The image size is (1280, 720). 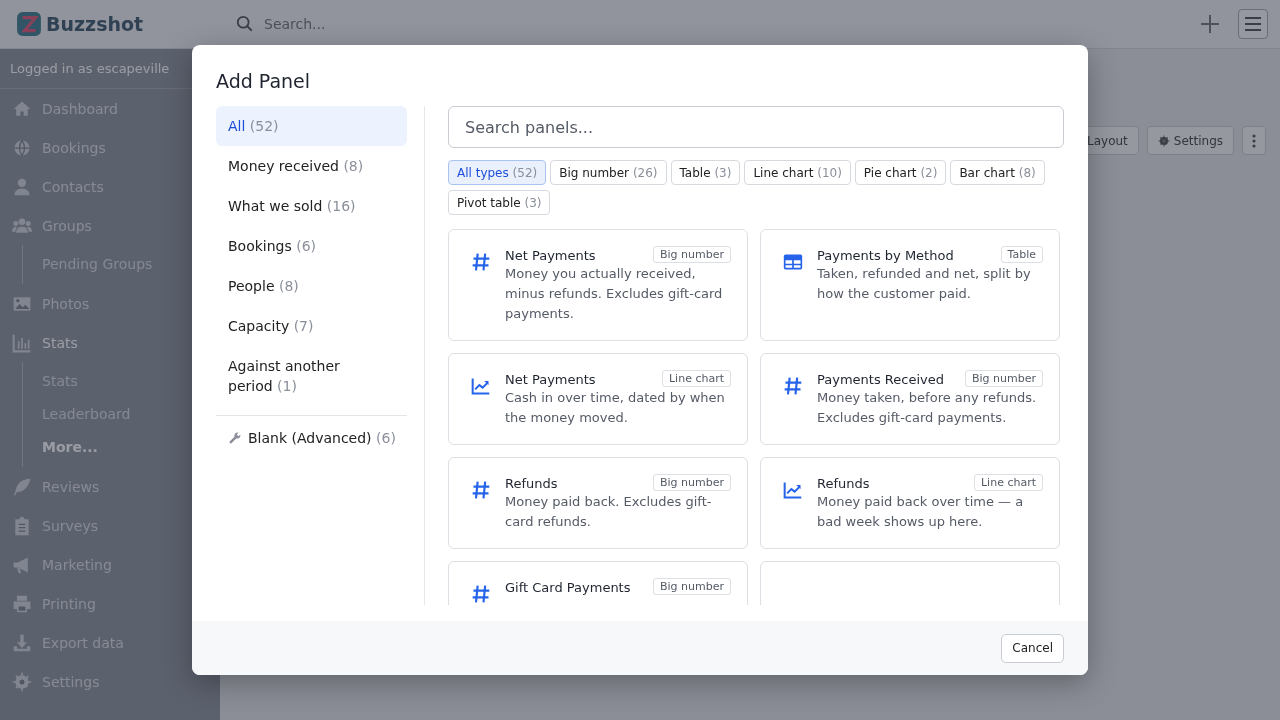 I want to click on panel-card: Payments Received Big number Money taken, before any refunds. Excludes gift-card payments., so click(x=910, y=399).